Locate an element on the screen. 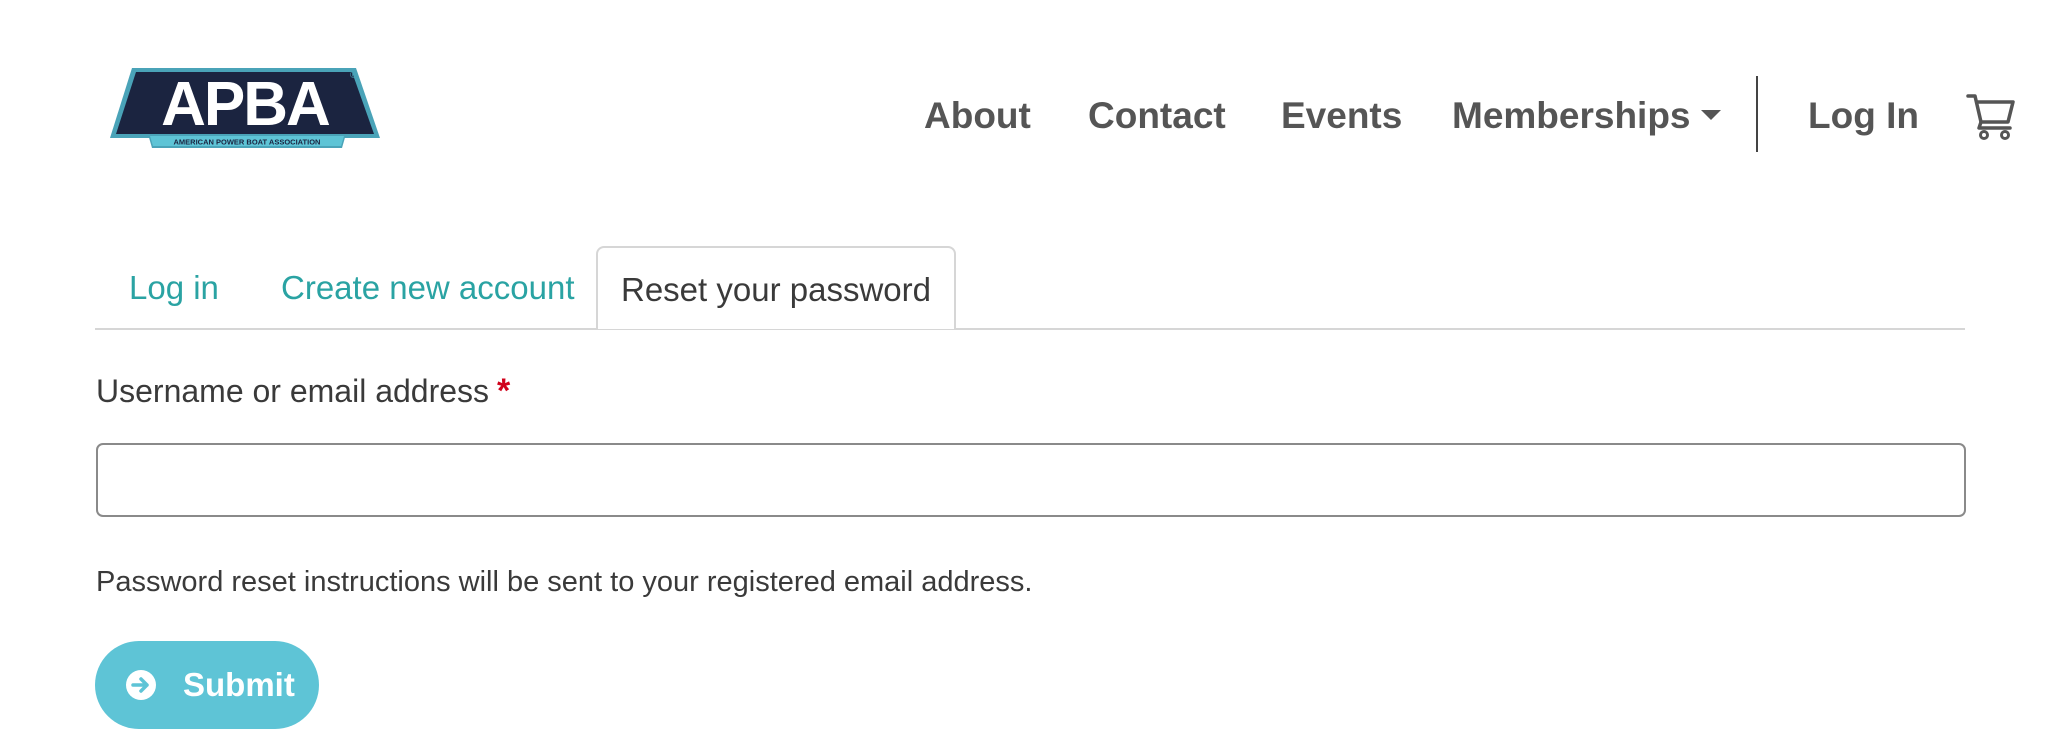 This screenshot has width=2052, height=754. arrow-circle-right-icon is located at coordinates (141, 685).